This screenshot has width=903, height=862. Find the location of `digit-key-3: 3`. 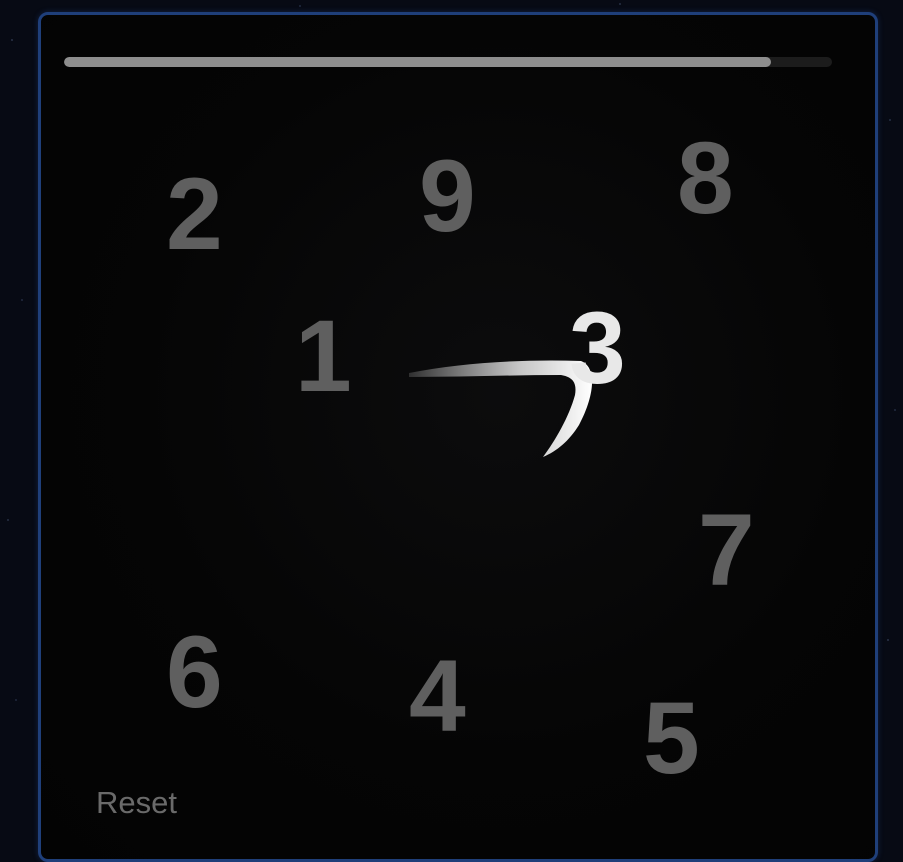

digit-key-3: 3 is located at coordinates (597, 348).